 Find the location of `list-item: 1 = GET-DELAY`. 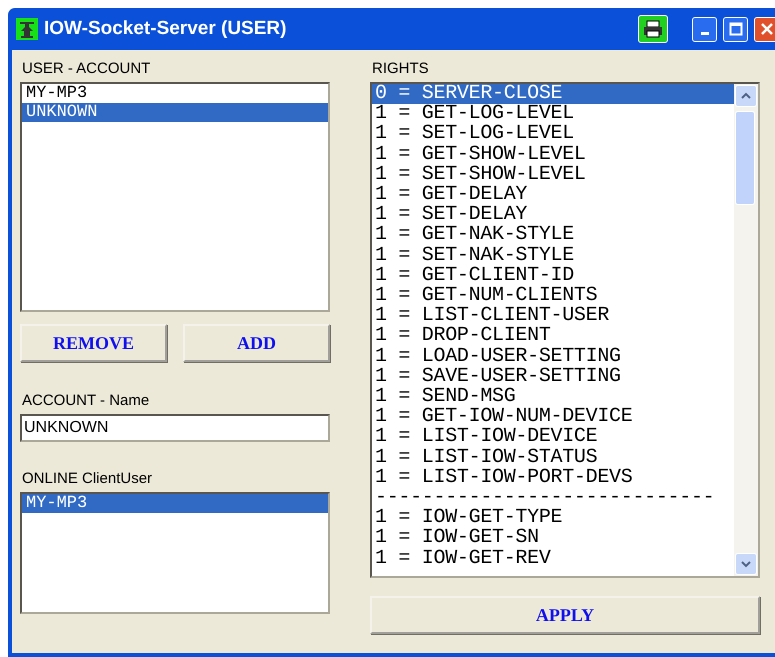

list-item: 1 = GET-DELAY is located at coordinates (553, 195).